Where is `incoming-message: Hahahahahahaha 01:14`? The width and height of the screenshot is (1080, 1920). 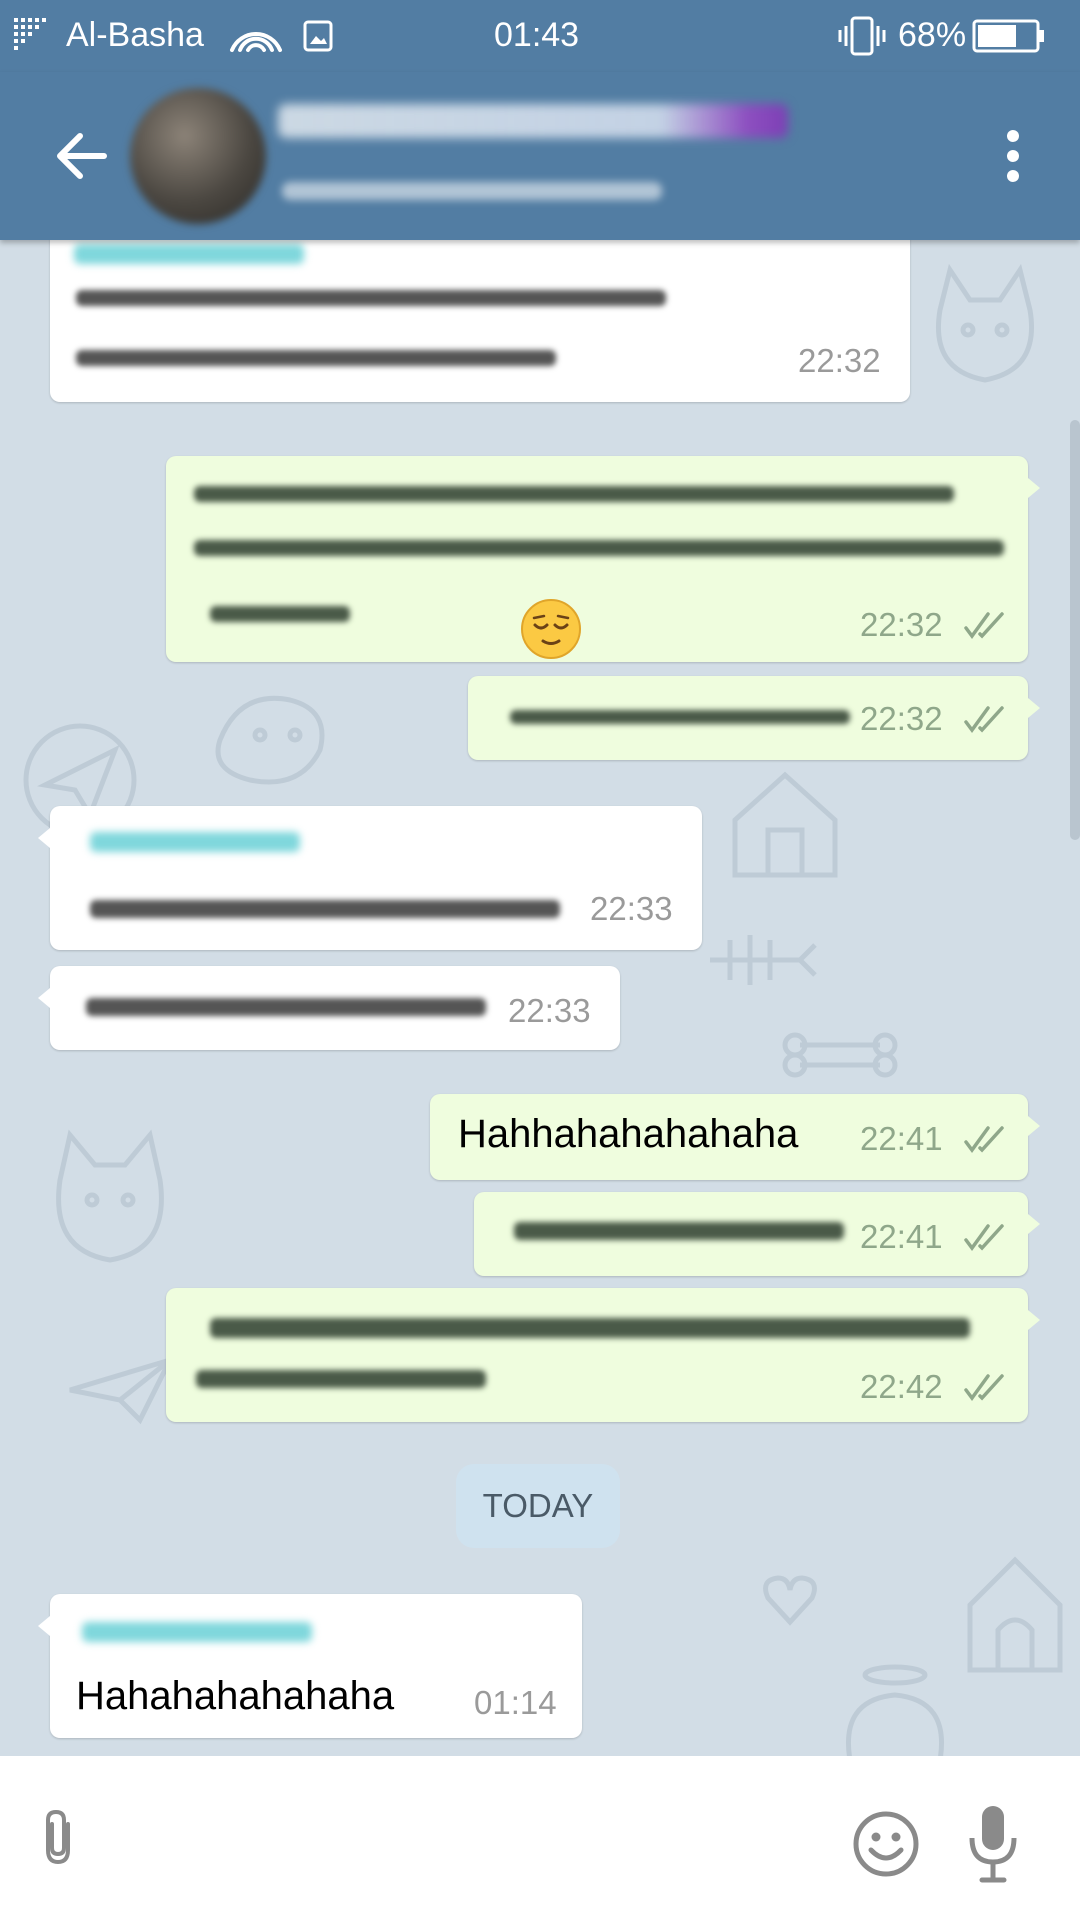 incoming-message: Hahahahahahaha 01:14 is located at coordinates (310, 1666).